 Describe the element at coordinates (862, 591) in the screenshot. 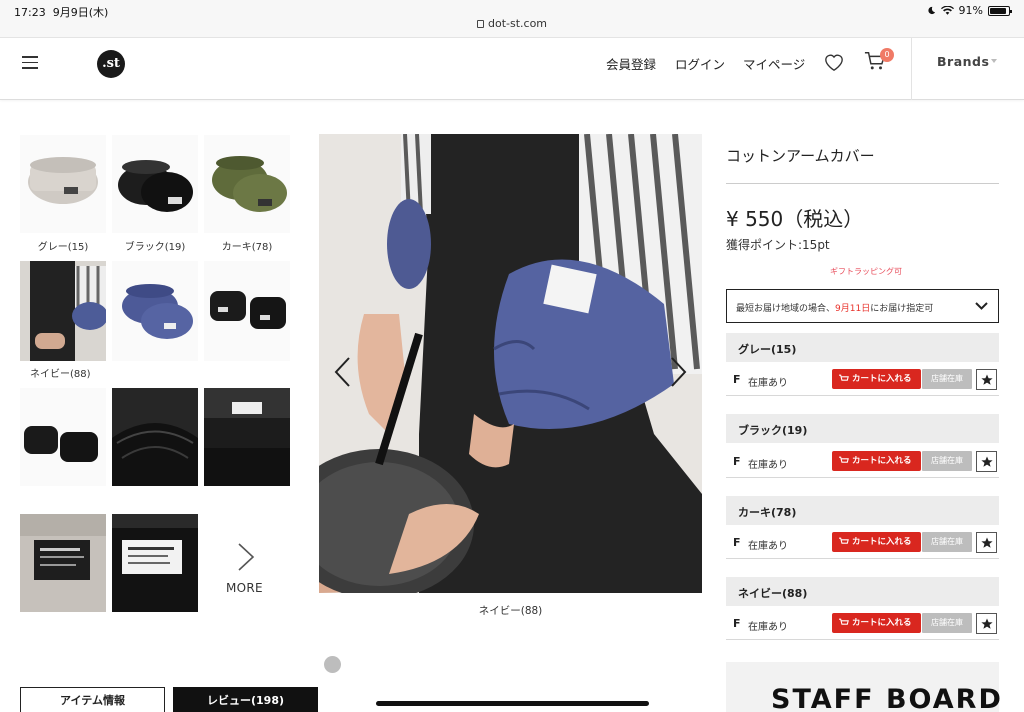

I see `variant-header-navy: ネイビー(88)` at that location.